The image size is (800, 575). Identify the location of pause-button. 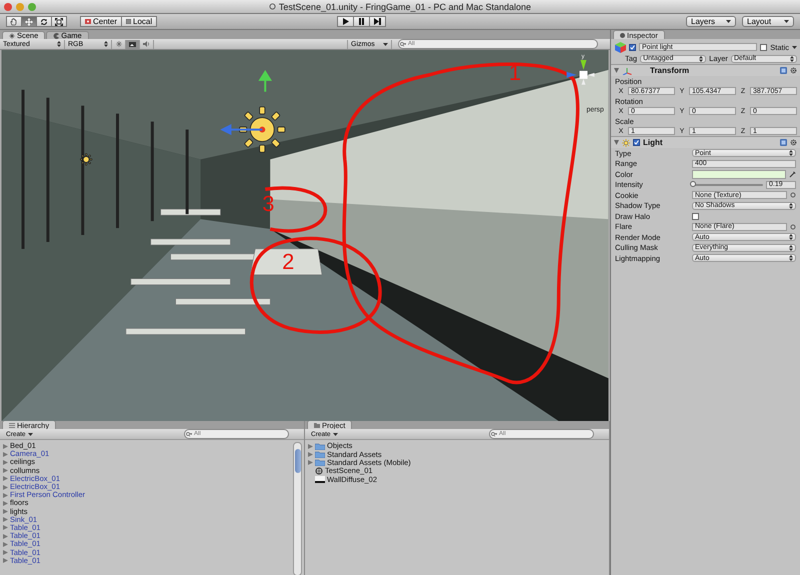
(361, 21).